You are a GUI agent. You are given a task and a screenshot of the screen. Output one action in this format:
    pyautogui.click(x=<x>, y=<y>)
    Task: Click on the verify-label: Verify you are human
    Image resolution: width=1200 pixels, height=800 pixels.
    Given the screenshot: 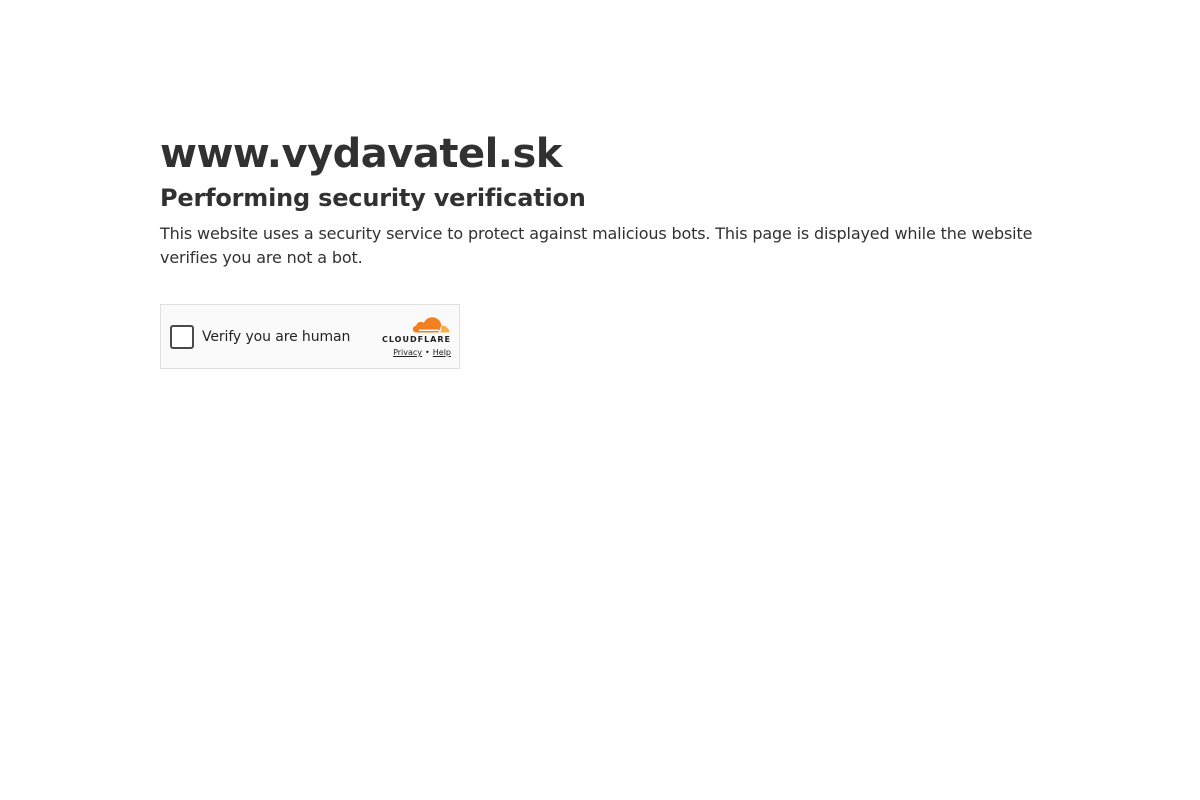 What is the action you would take?
    pyautogui.click(x=276, y=337)
    